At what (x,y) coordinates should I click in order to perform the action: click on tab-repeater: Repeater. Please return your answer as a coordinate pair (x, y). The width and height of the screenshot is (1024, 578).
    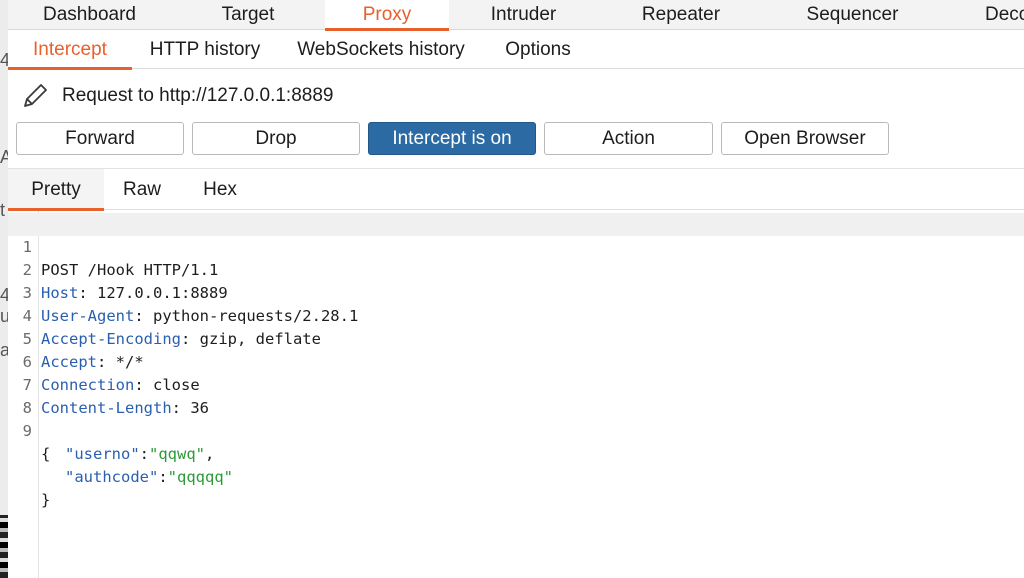
    Looking at the image, I should click on (681, 15).